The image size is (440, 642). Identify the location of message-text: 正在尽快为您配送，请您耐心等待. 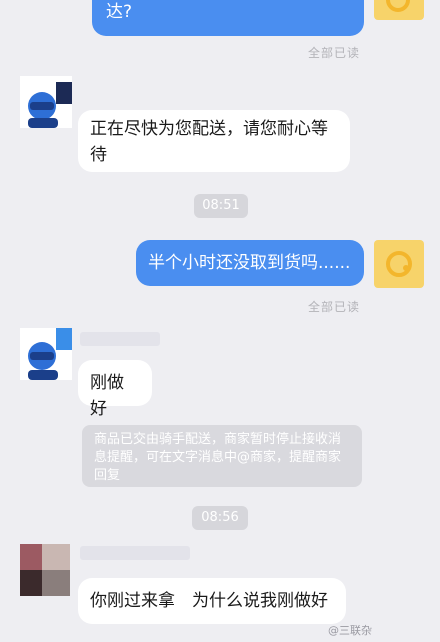
(209, 142).